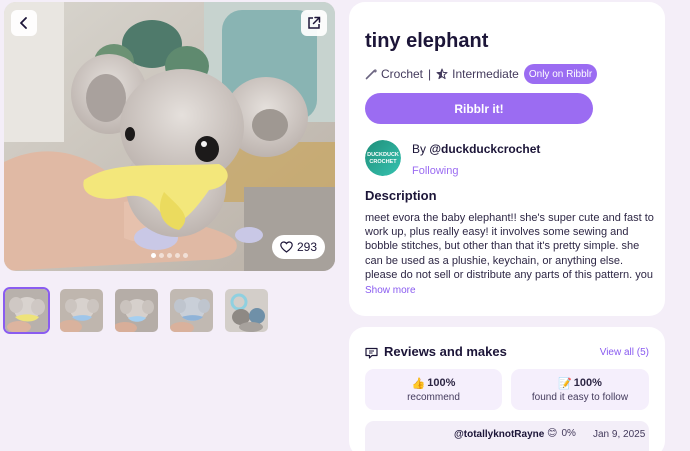  I want to click on svg-text: CROCHET, so click(383, 162).